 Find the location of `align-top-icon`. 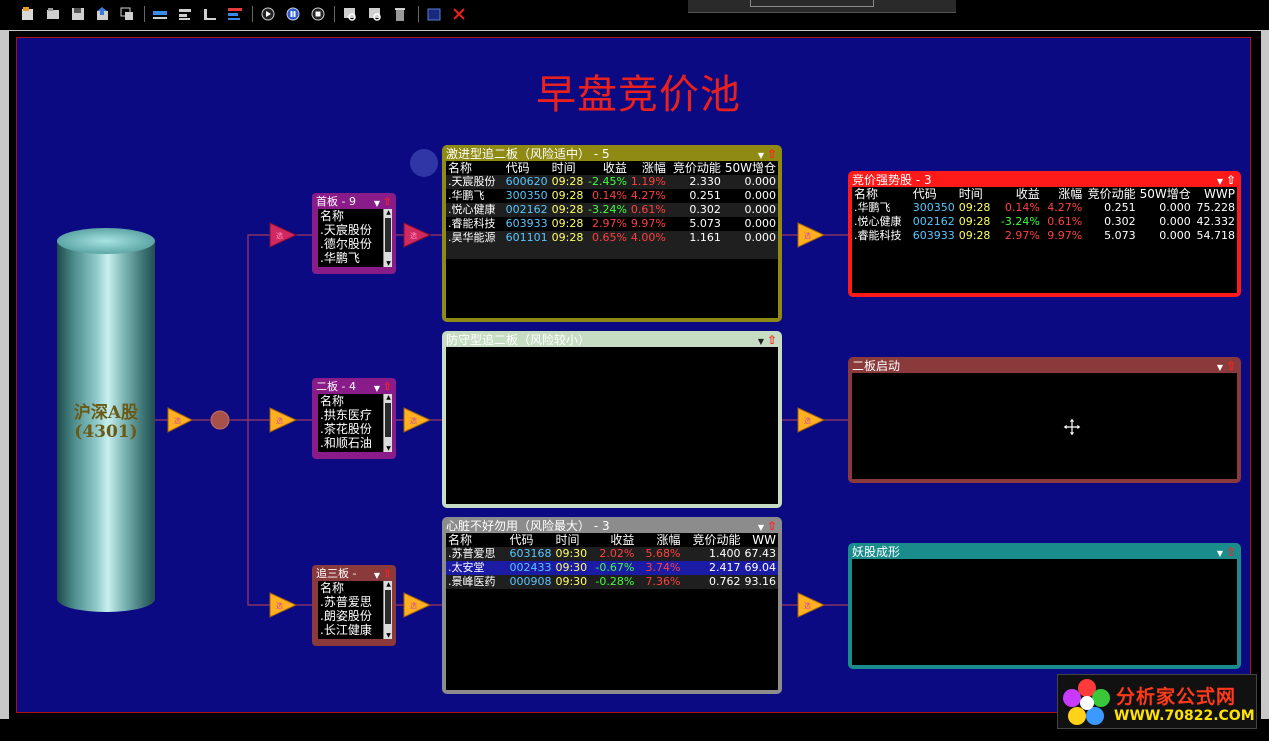

align-top-icon is located at coordinates (160, 14).